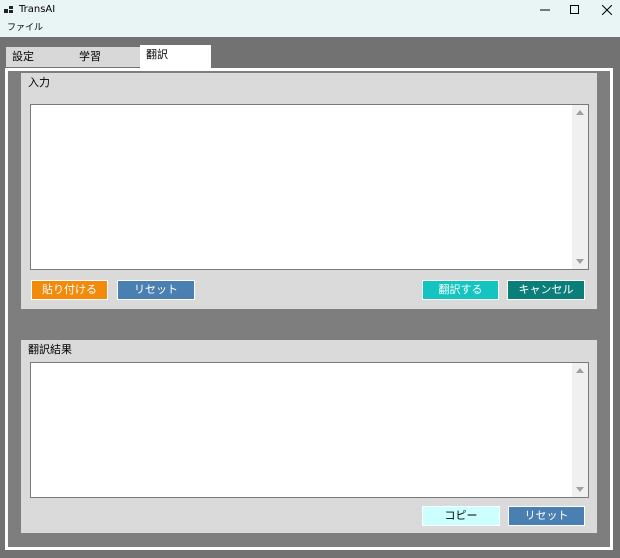  What do you see at coordinates (25, 28) in the screenshot?
I see `menu-file: ファイル` at bounding box center [25, 28].